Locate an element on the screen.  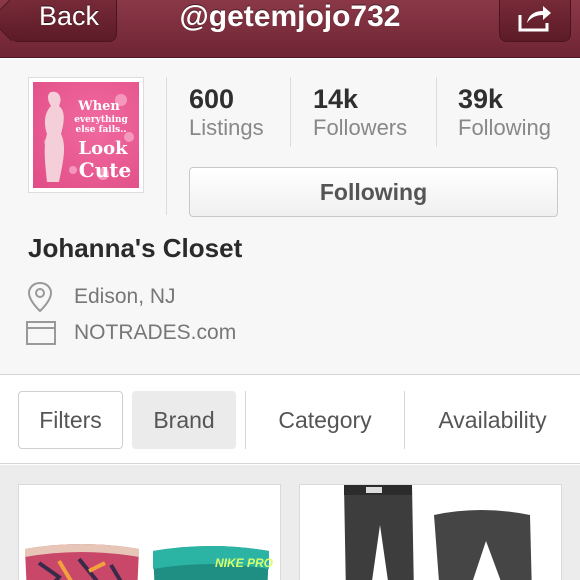
following-button: Following is located at coordinates (373, 192).